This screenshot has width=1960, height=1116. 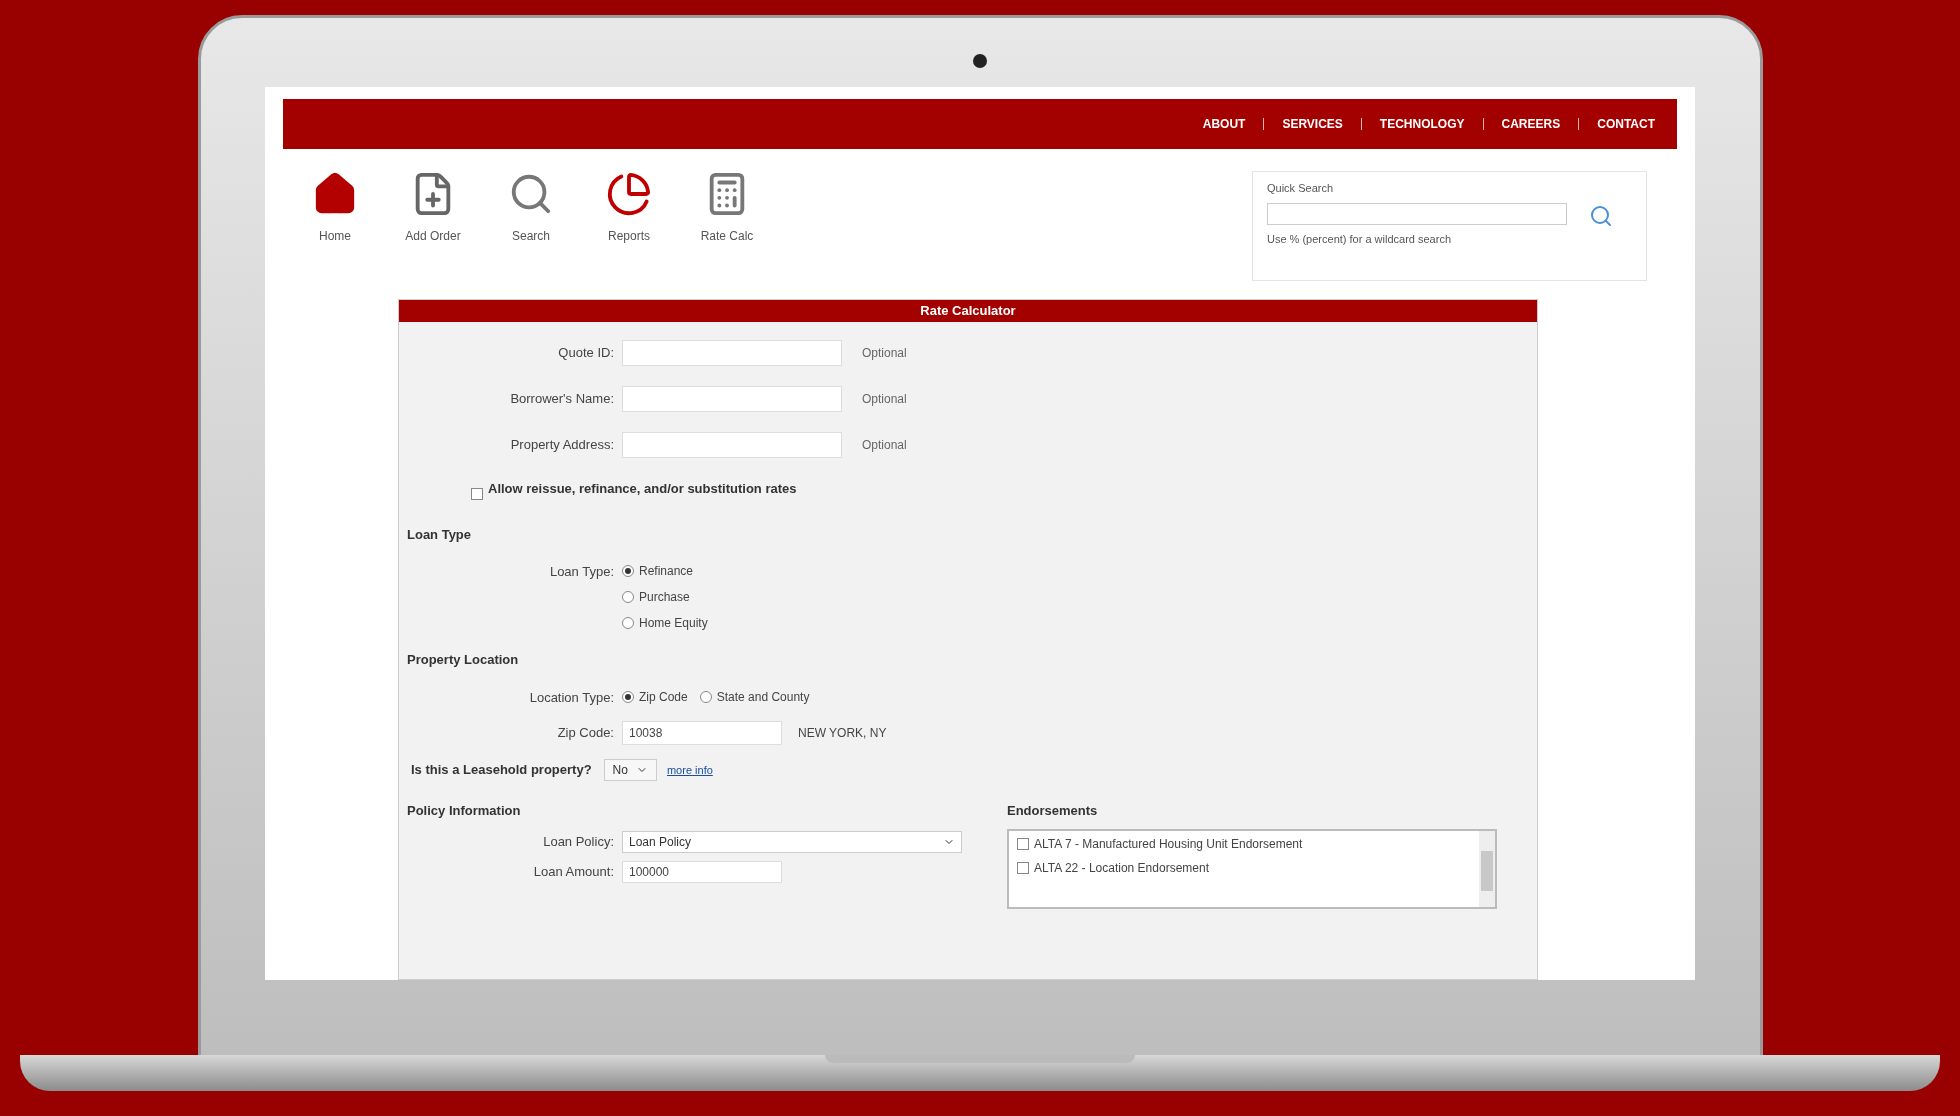 I want to click on radio-label: Home Equity, so click(x=673, y=623).